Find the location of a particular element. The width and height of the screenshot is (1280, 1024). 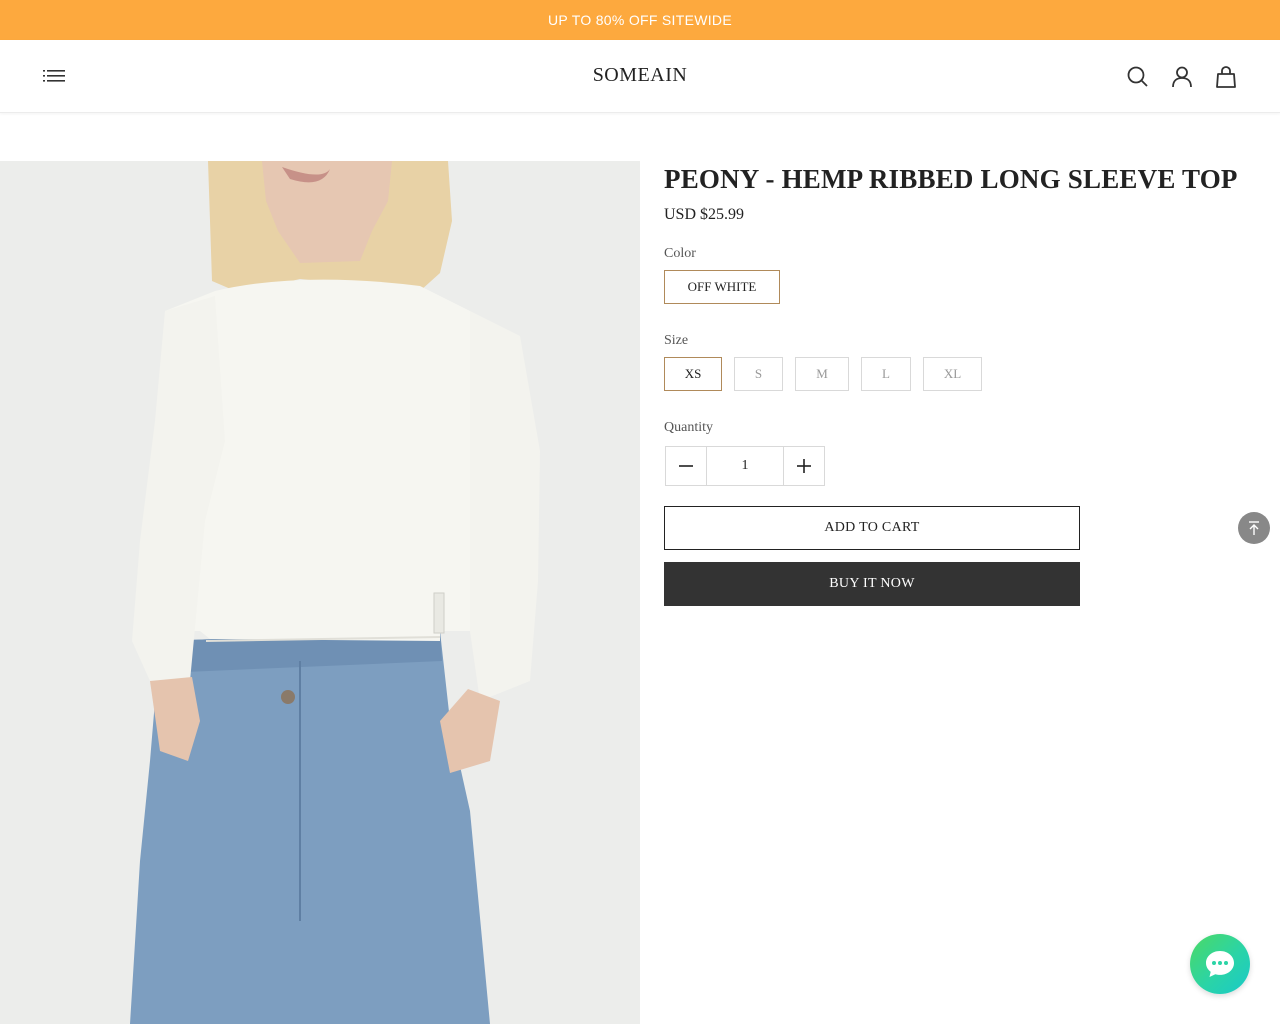

promo-banner: UP TO 80% OFF SITEWIDE is located at coordinates (640, 20).